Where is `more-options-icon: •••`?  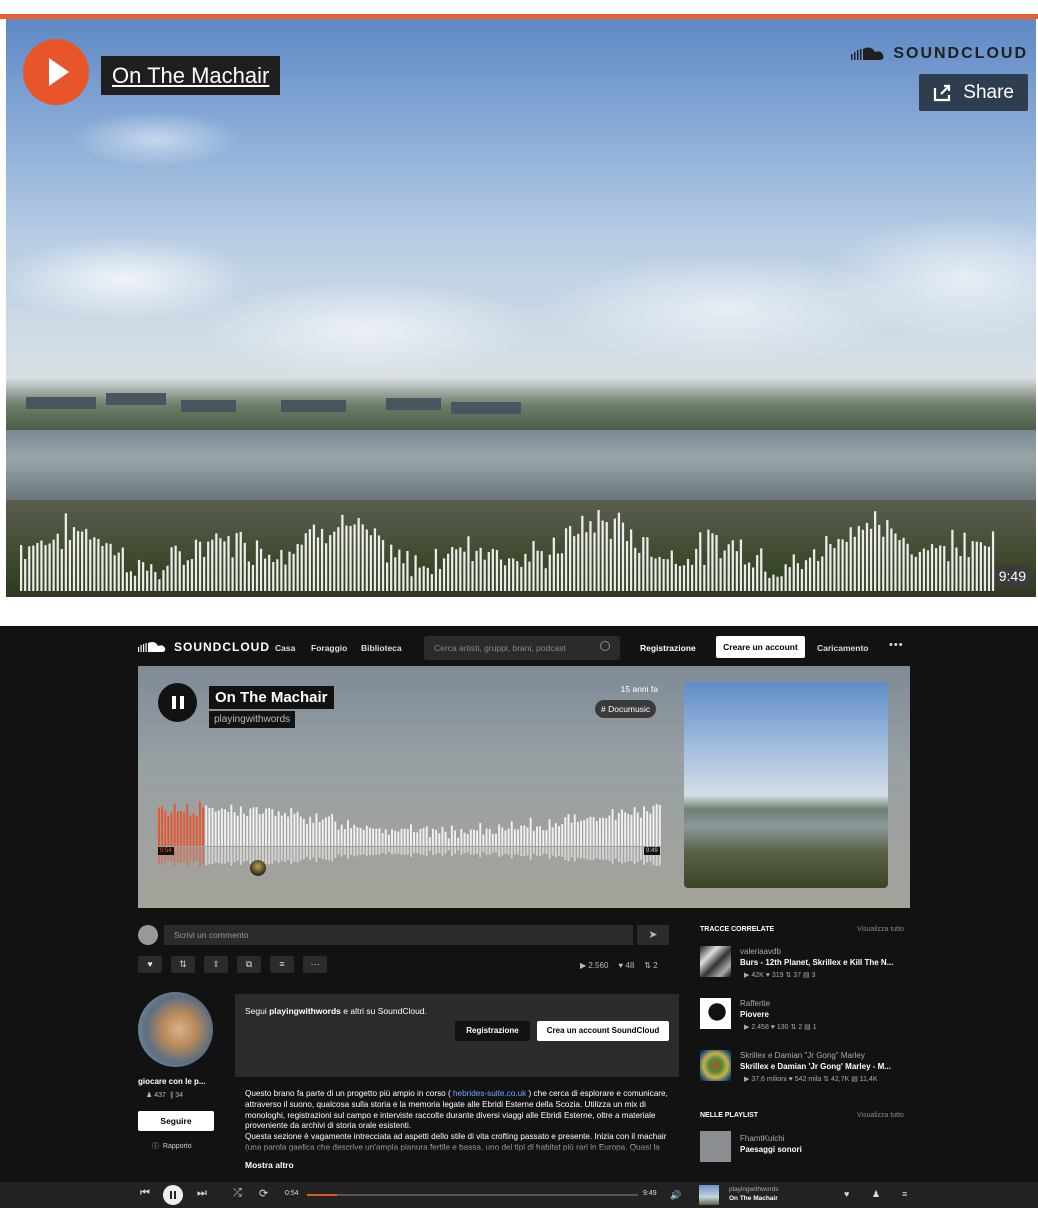
more-options-icon: ••• is located at coordinates (896, 645).